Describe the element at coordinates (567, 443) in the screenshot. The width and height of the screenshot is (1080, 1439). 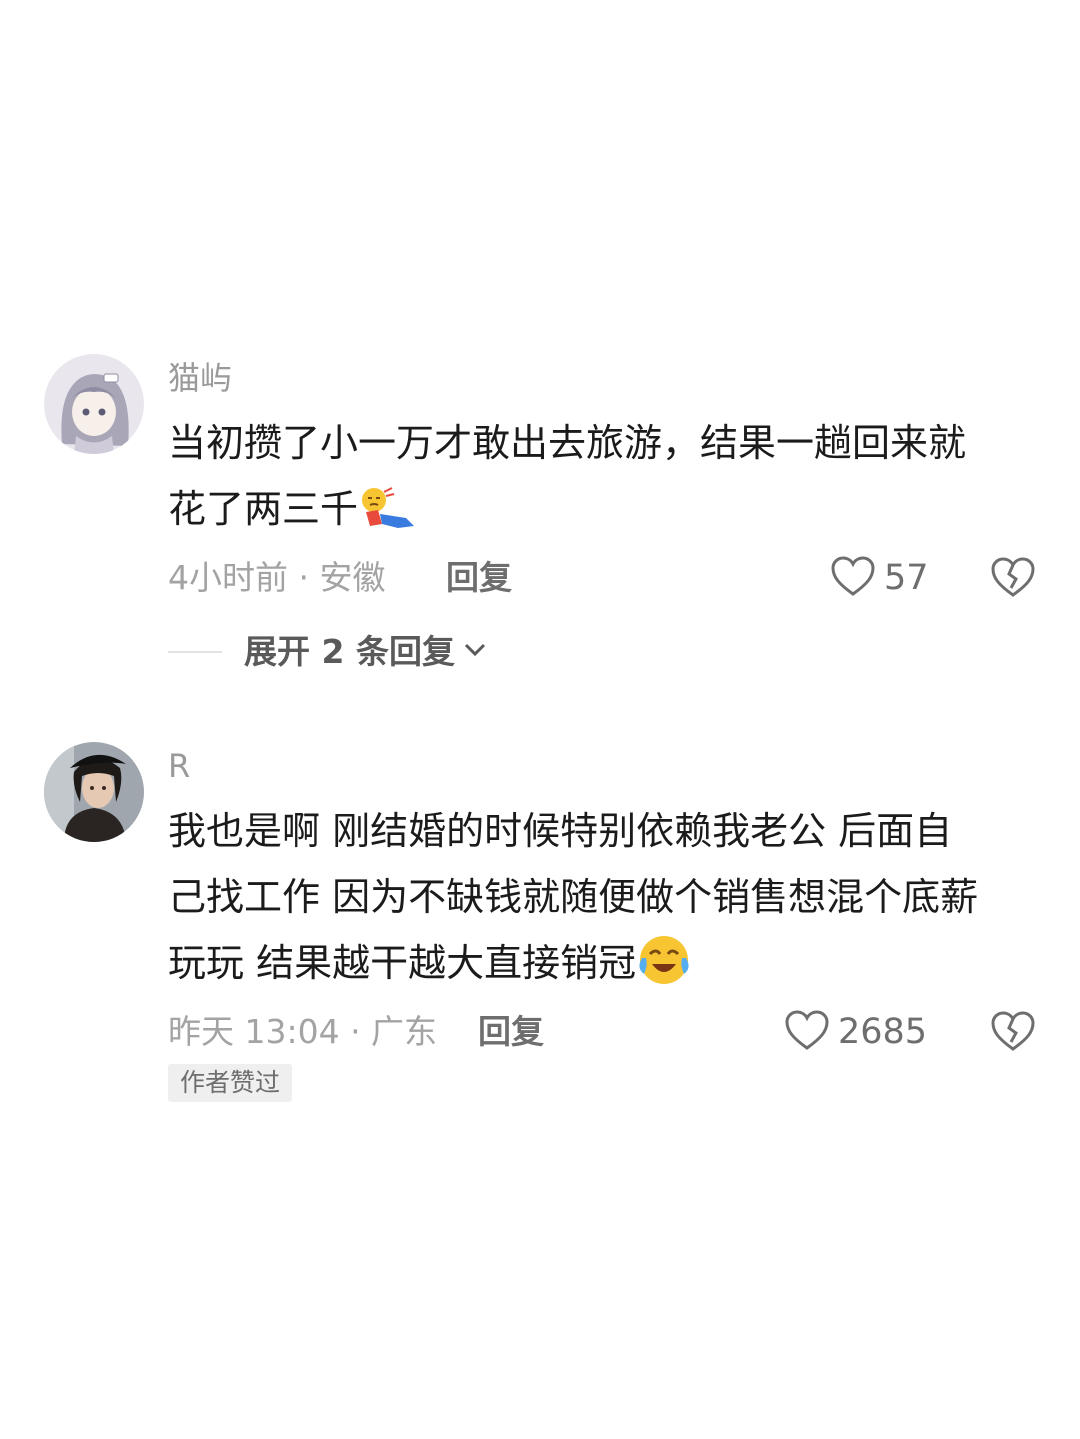
I see `comment-line: 当初攒了小一万才敢出去旅游，结果一趟回来就` at that location.